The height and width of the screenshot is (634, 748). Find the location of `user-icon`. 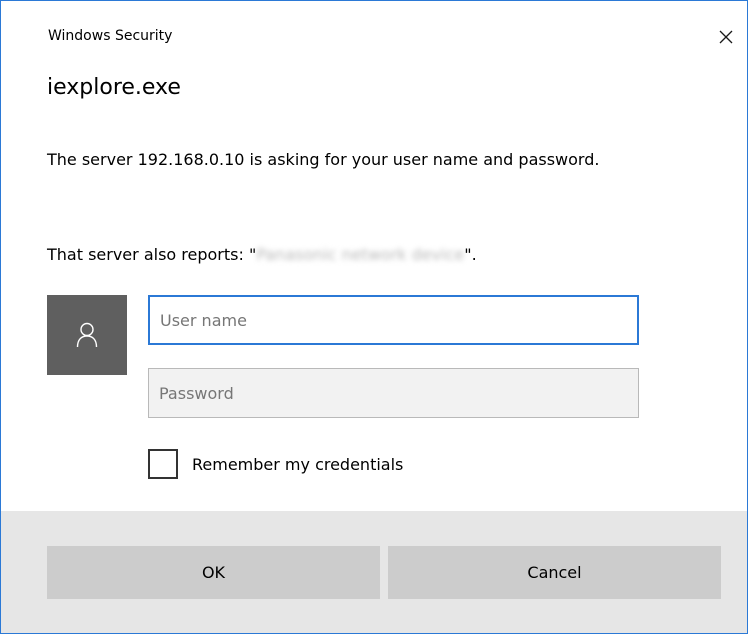

user-icon is located at coordinates (87, 335).